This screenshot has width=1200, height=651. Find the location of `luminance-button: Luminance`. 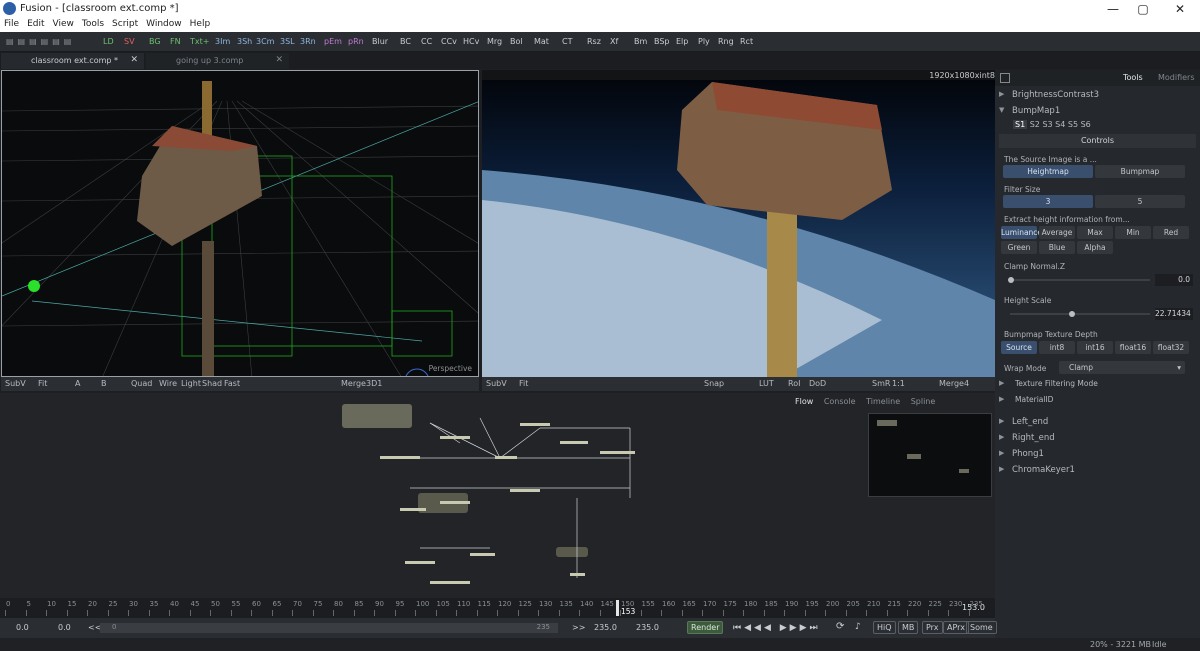

luminance-button: Luminance is located at coordinates (1021, 232).